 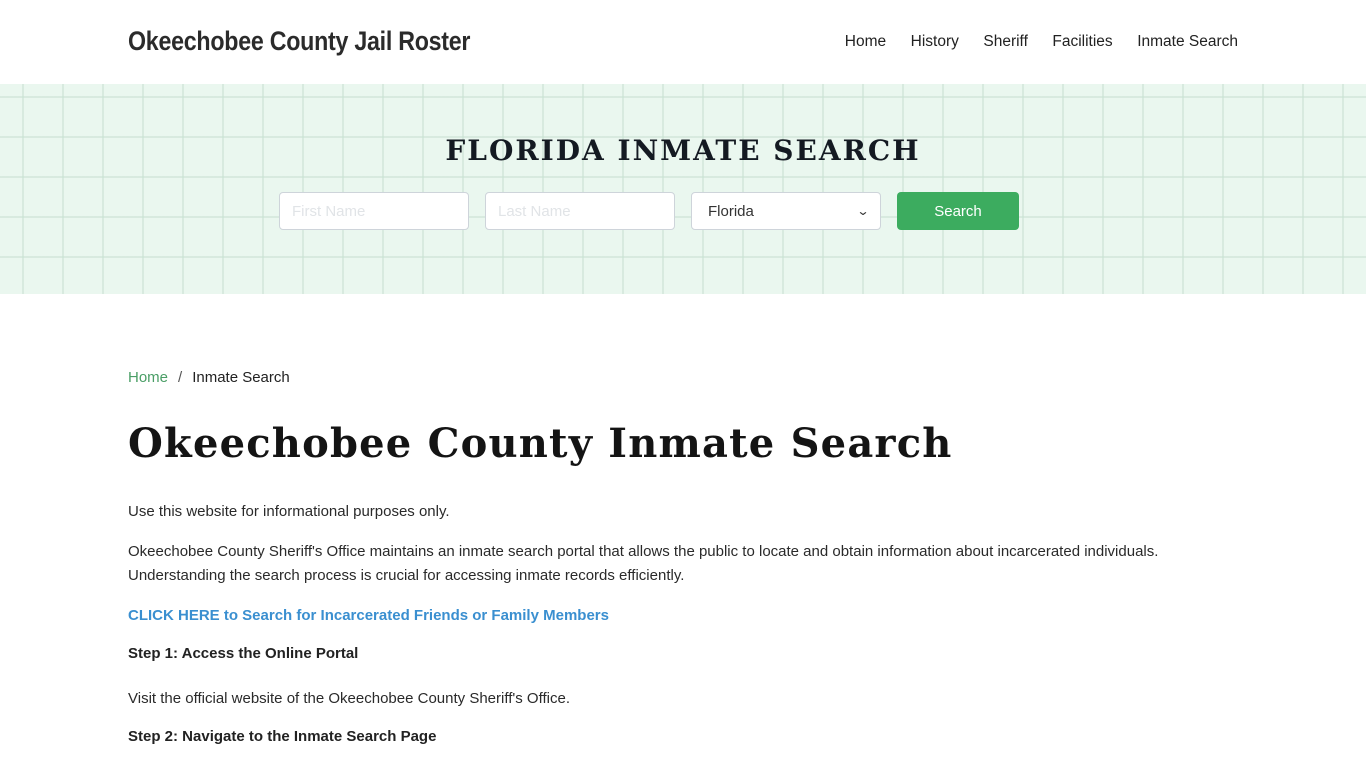 What do you see at coordinates (863, 211) in the screenshot?
I see `chevron-down-icon: ⌄` at bounding box center [863, 211].